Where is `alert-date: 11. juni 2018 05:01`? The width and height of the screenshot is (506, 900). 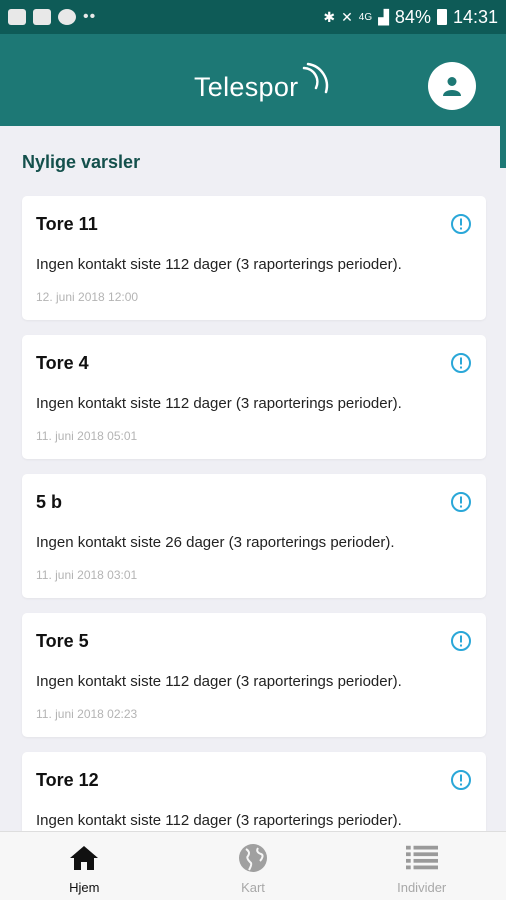 alert-date: 11. juni 2018 05:01 is located at coordinates (87, 436).